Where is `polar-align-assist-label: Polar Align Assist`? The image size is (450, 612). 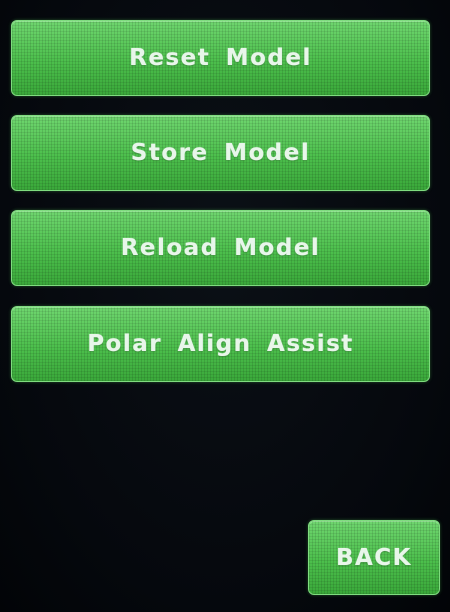 polar-align-assist-label: Polar Align Assist is located at coordinates (220, 344).